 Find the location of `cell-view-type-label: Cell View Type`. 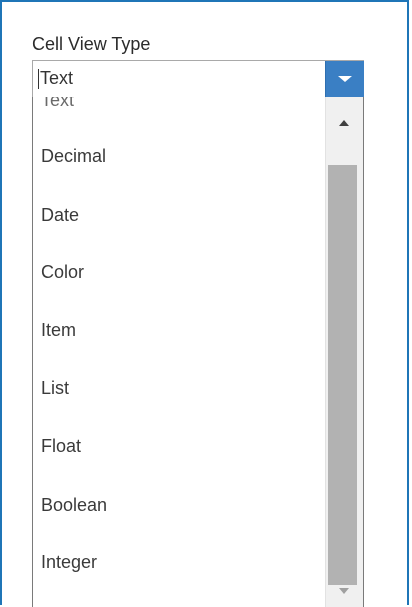

cell-view-type-label: Cell View Type is located at coordinates (91, 44).